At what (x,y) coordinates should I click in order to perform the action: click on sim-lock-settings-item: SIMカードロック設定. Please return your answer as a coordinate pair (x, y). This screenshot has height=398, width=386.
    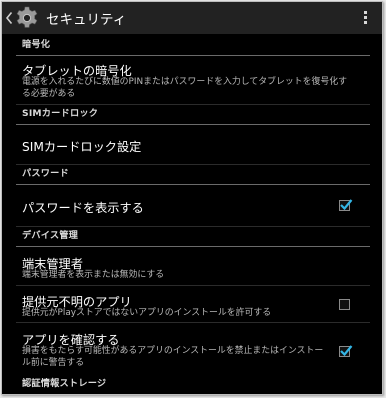
    Looking at the image, I should click on (193, 145).